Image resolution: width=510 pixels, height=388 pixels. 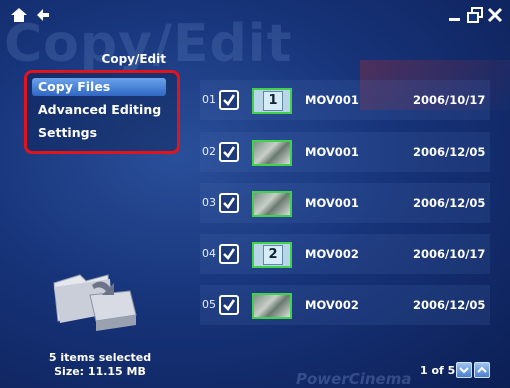 I want to click on page-title: Copy/Edit, so click(x=133, y=59).